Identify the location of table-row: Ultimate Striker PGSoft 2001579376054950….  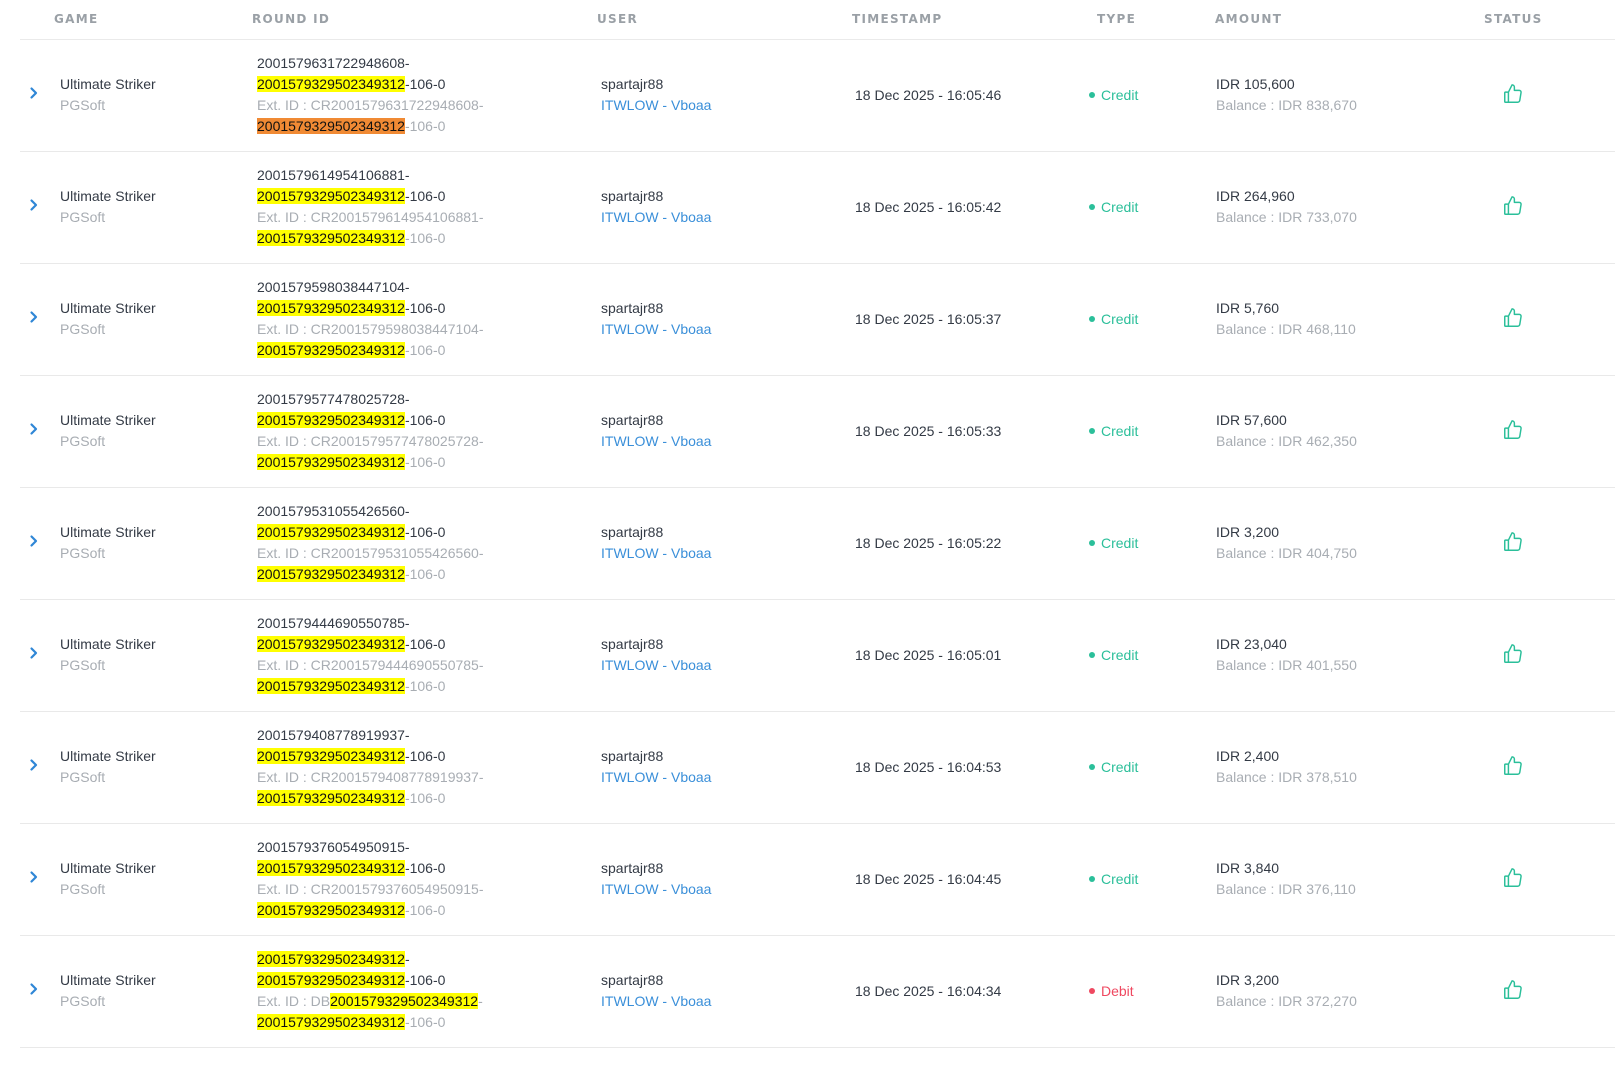
(817, 880).